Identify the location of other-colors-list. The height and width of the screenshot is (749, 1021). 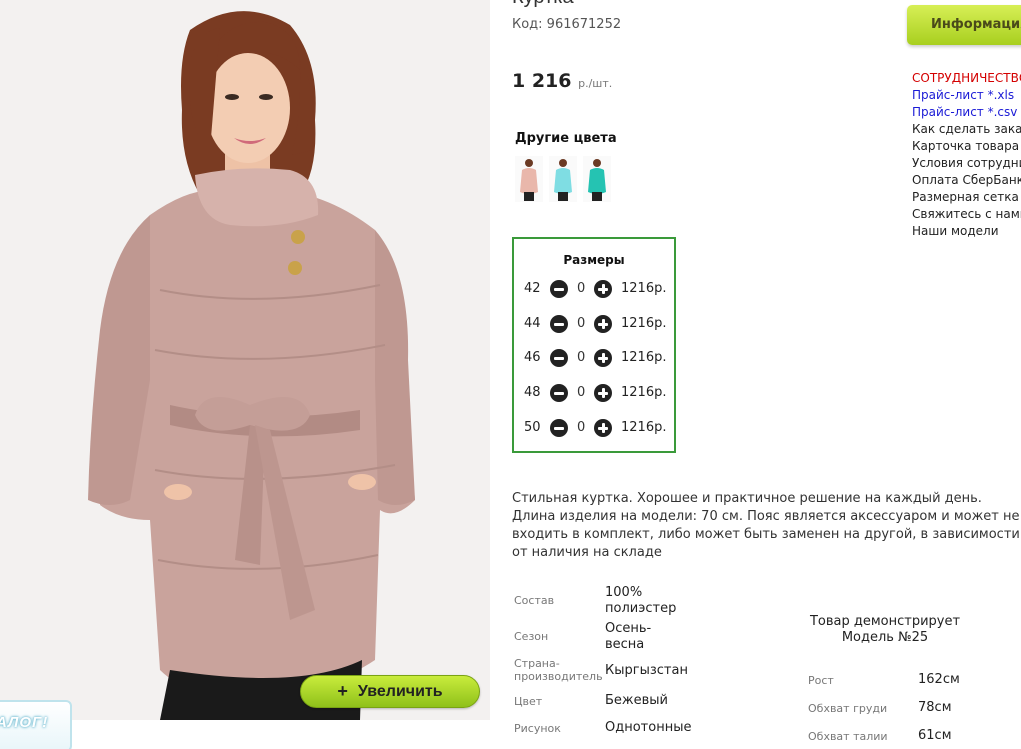
(563, 179).